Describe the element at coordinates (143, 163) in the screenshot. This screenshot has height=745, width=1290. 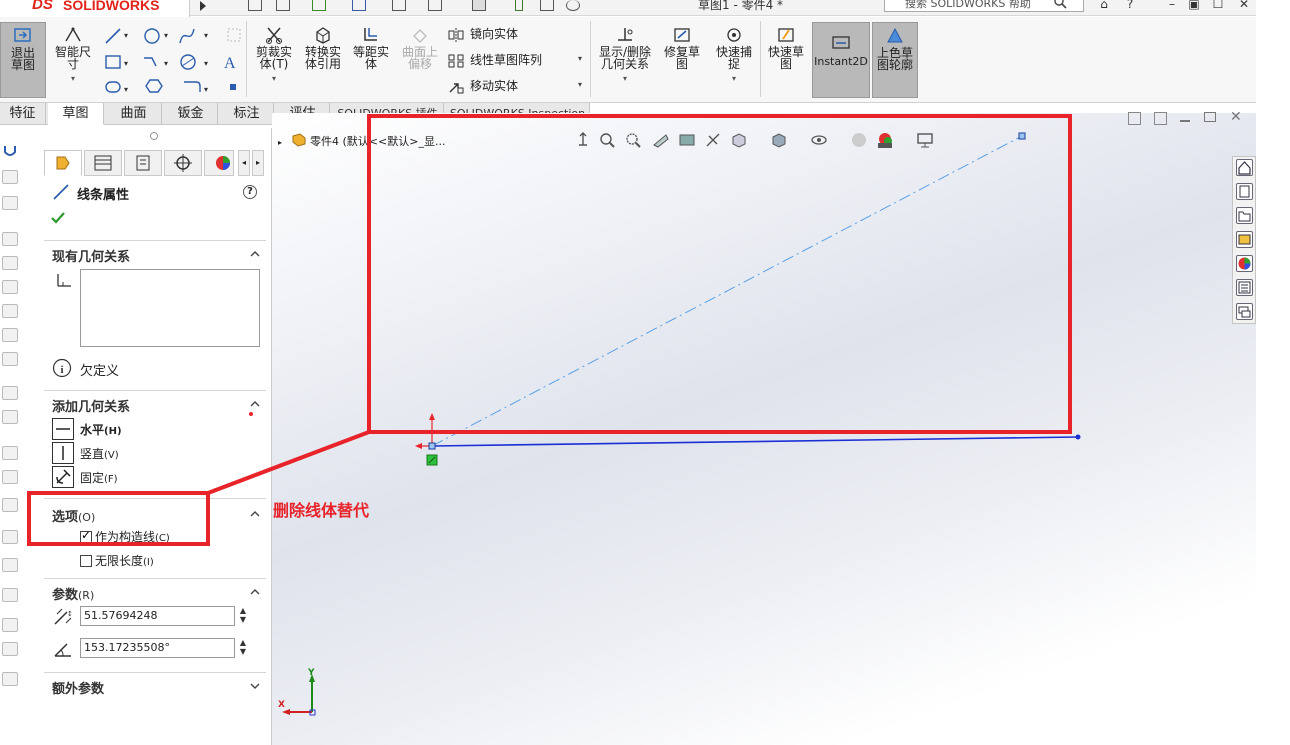
I see `tab-configuration-manager` at that location.